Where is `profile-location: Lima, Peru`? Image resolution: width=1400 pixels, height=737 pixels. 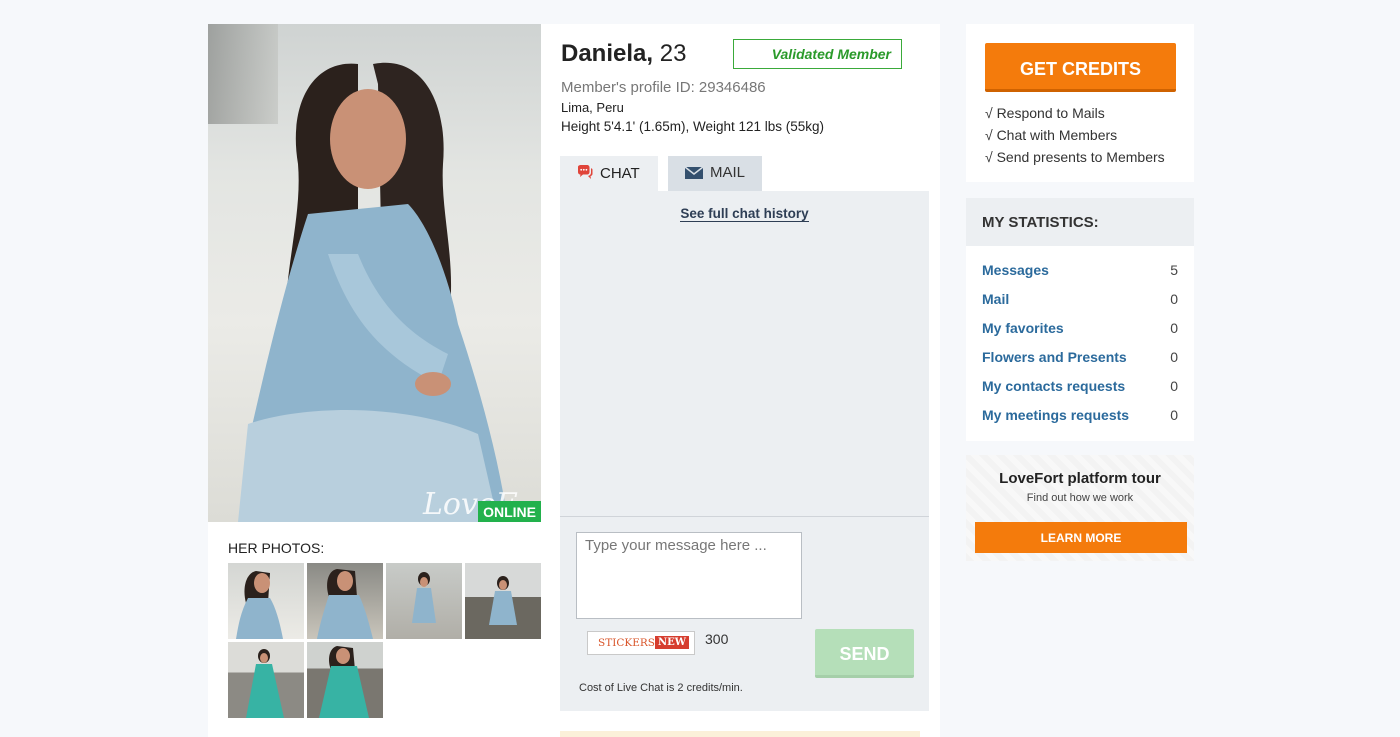
profile-location: Lima, Peru is located at coordinates (592, 107).